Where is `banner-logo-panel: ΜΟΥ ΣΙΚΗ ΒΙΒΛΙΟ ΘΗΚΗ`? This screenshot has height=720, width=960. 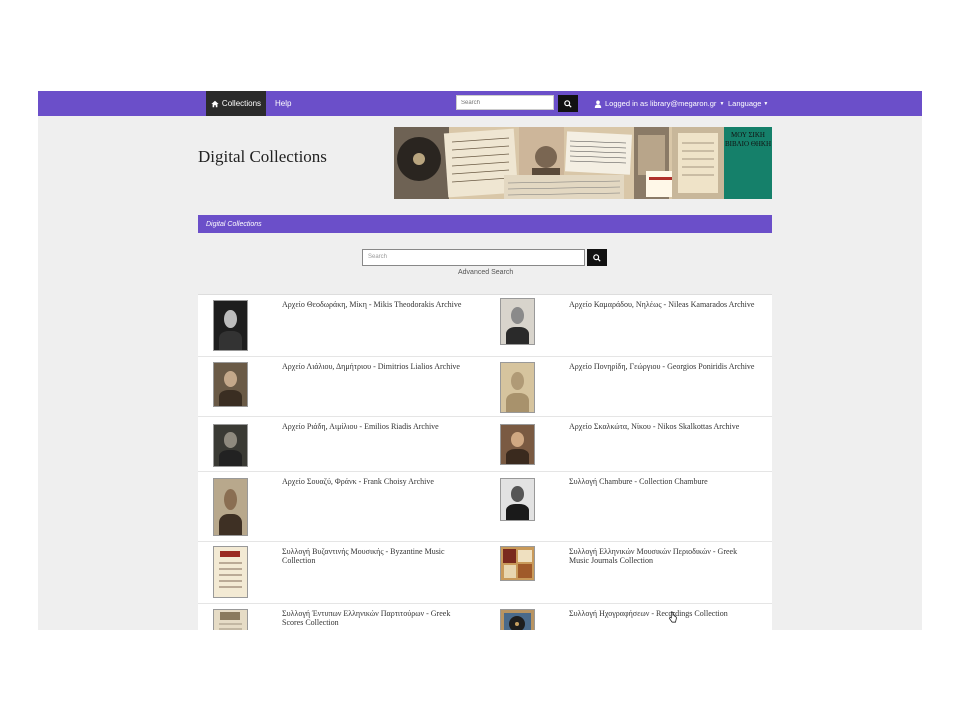
banner-logo-panel: ΜΟΥ ΣΙΚΗ ΒΙΒΛΙΟ ΘΗΚΗ is located at coordinates (748, 163).